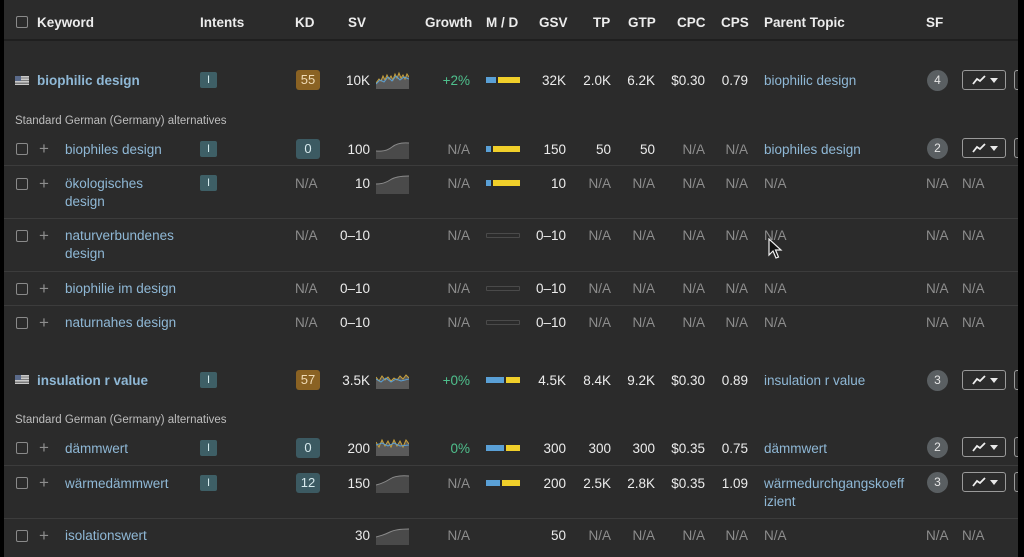 This screenshot has width=1024, height=557. Describe the element at coordinates (502, 22) in the screenshot. I see `header-md: M / D` at that location.